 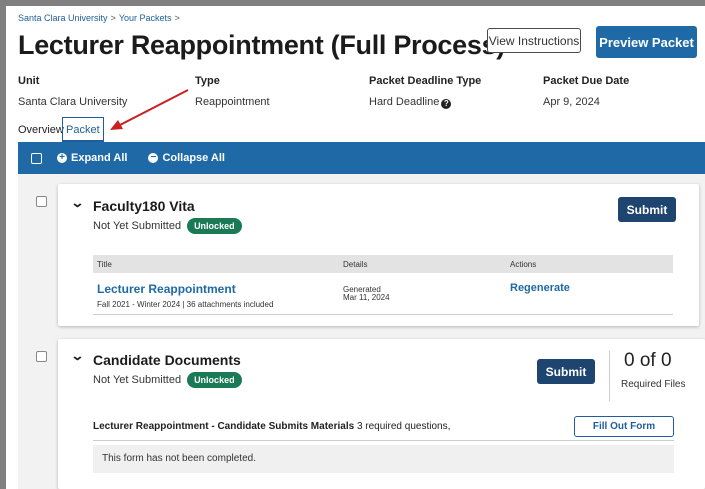 What do you see at coordinates (207, 81) in the screenshot?
I see `meta-type-label: Type` at bounding box center [207, 81].